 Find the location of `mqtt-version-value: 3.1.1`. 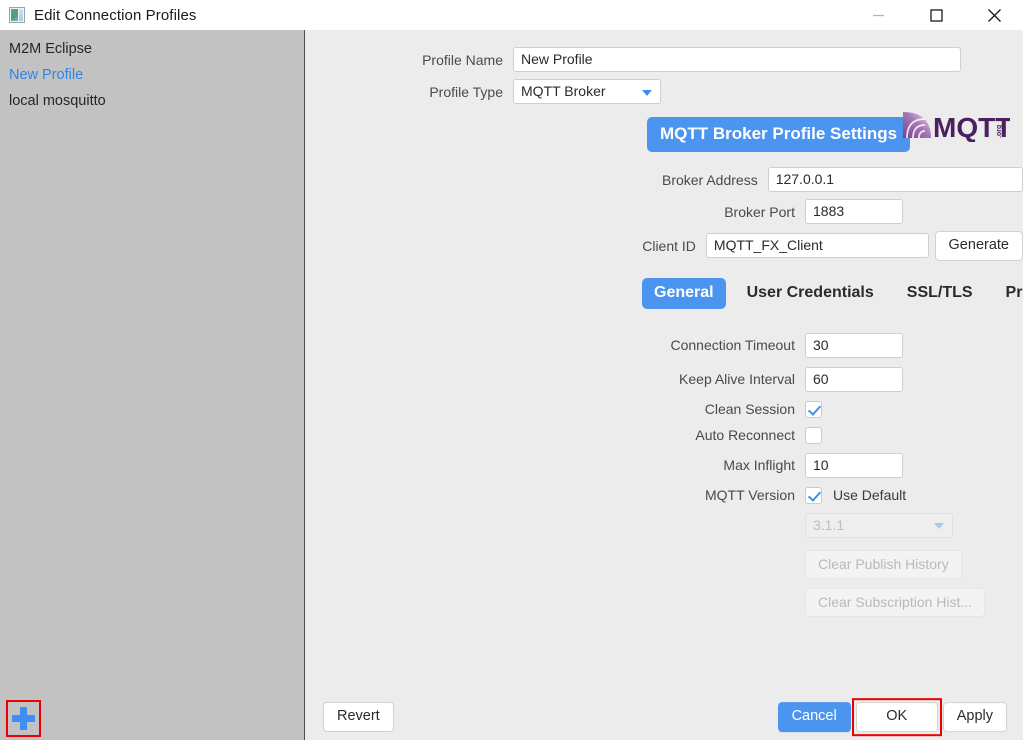

mqtt-version-value: 3.1.1 is located at coordinates (829, 524).